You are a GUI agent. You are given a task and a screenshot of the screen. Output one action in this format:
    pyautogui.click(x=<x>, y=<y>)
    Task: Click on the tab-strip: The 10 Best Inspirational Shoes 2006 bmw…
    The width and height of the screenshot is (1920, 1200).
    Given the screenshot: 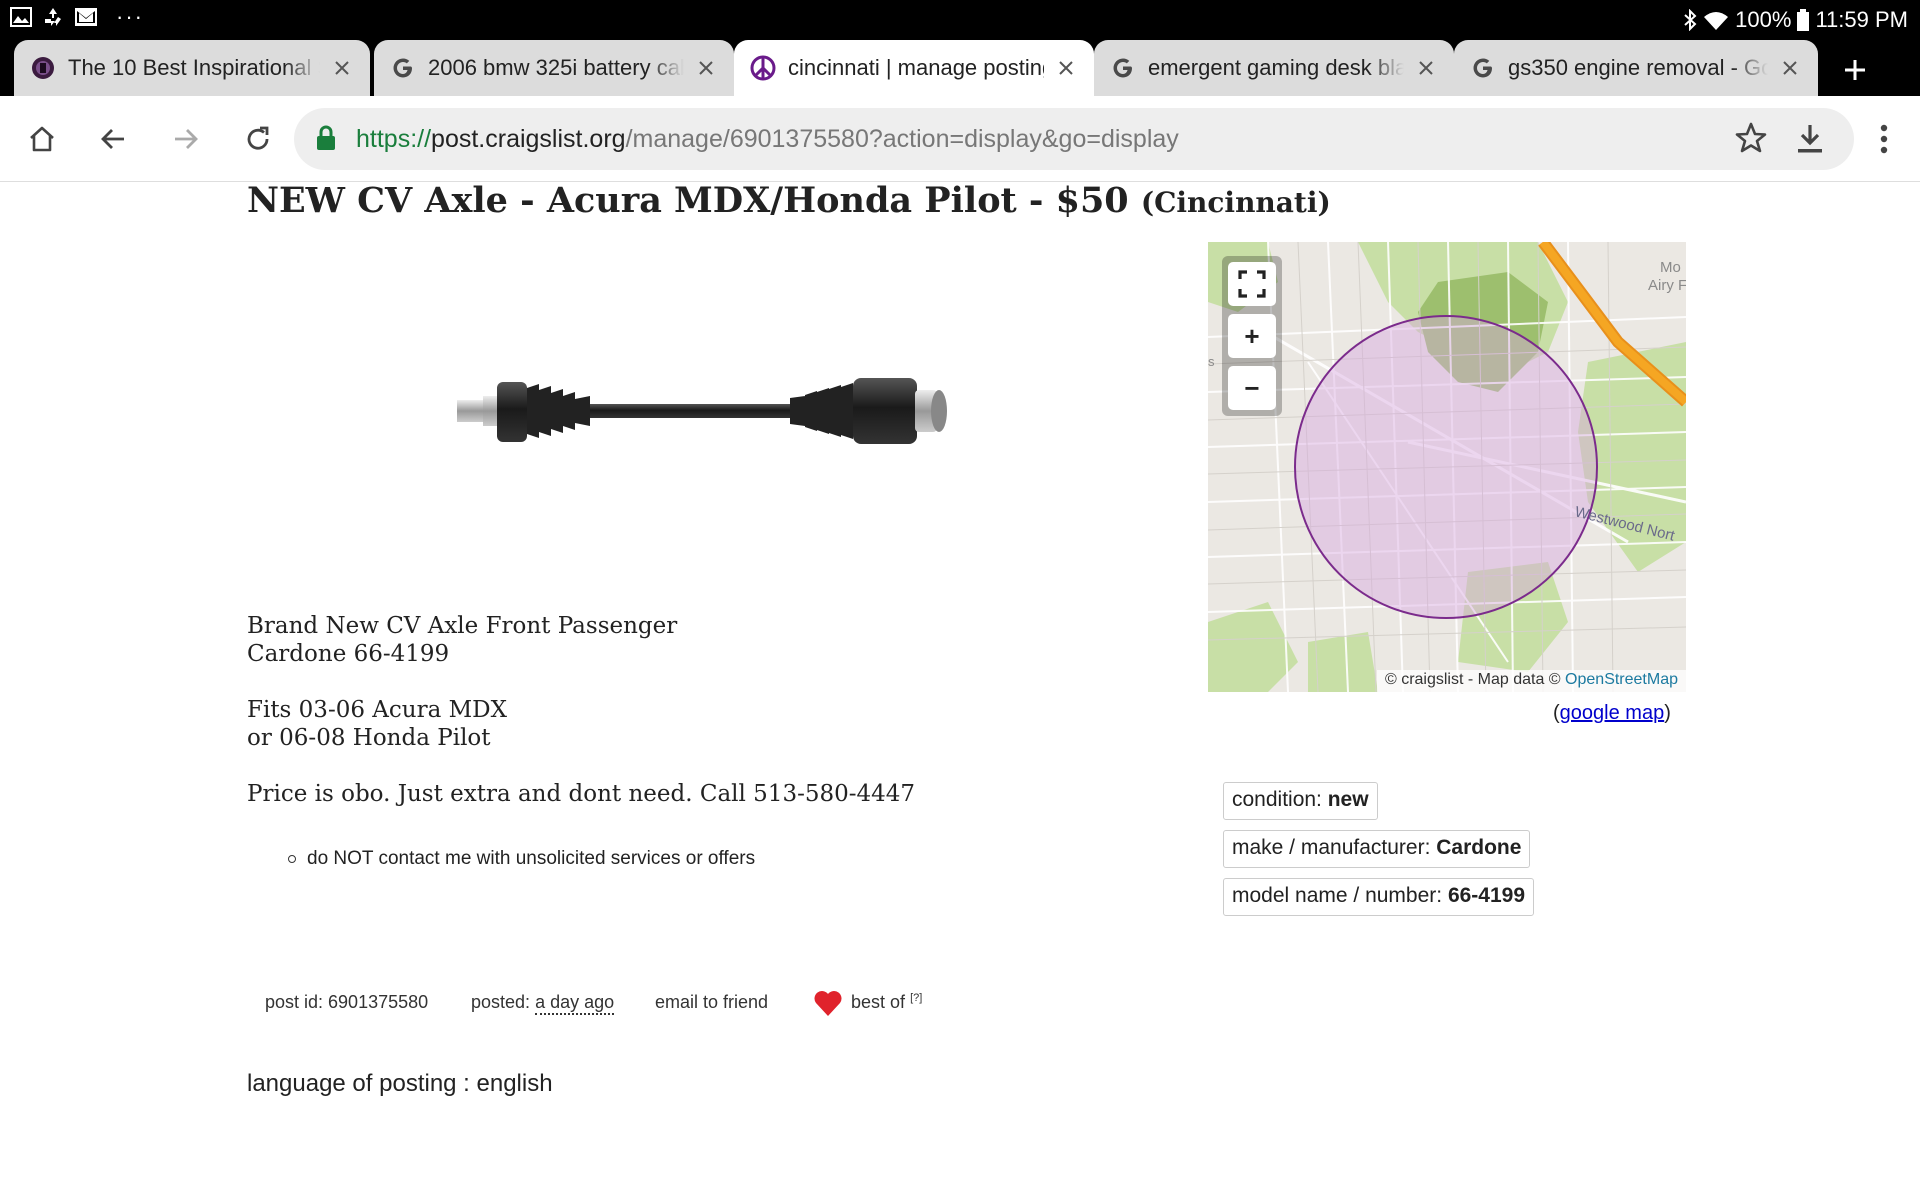 What is the action you would take?
    pyautogui.click(x=960, y=66)
    